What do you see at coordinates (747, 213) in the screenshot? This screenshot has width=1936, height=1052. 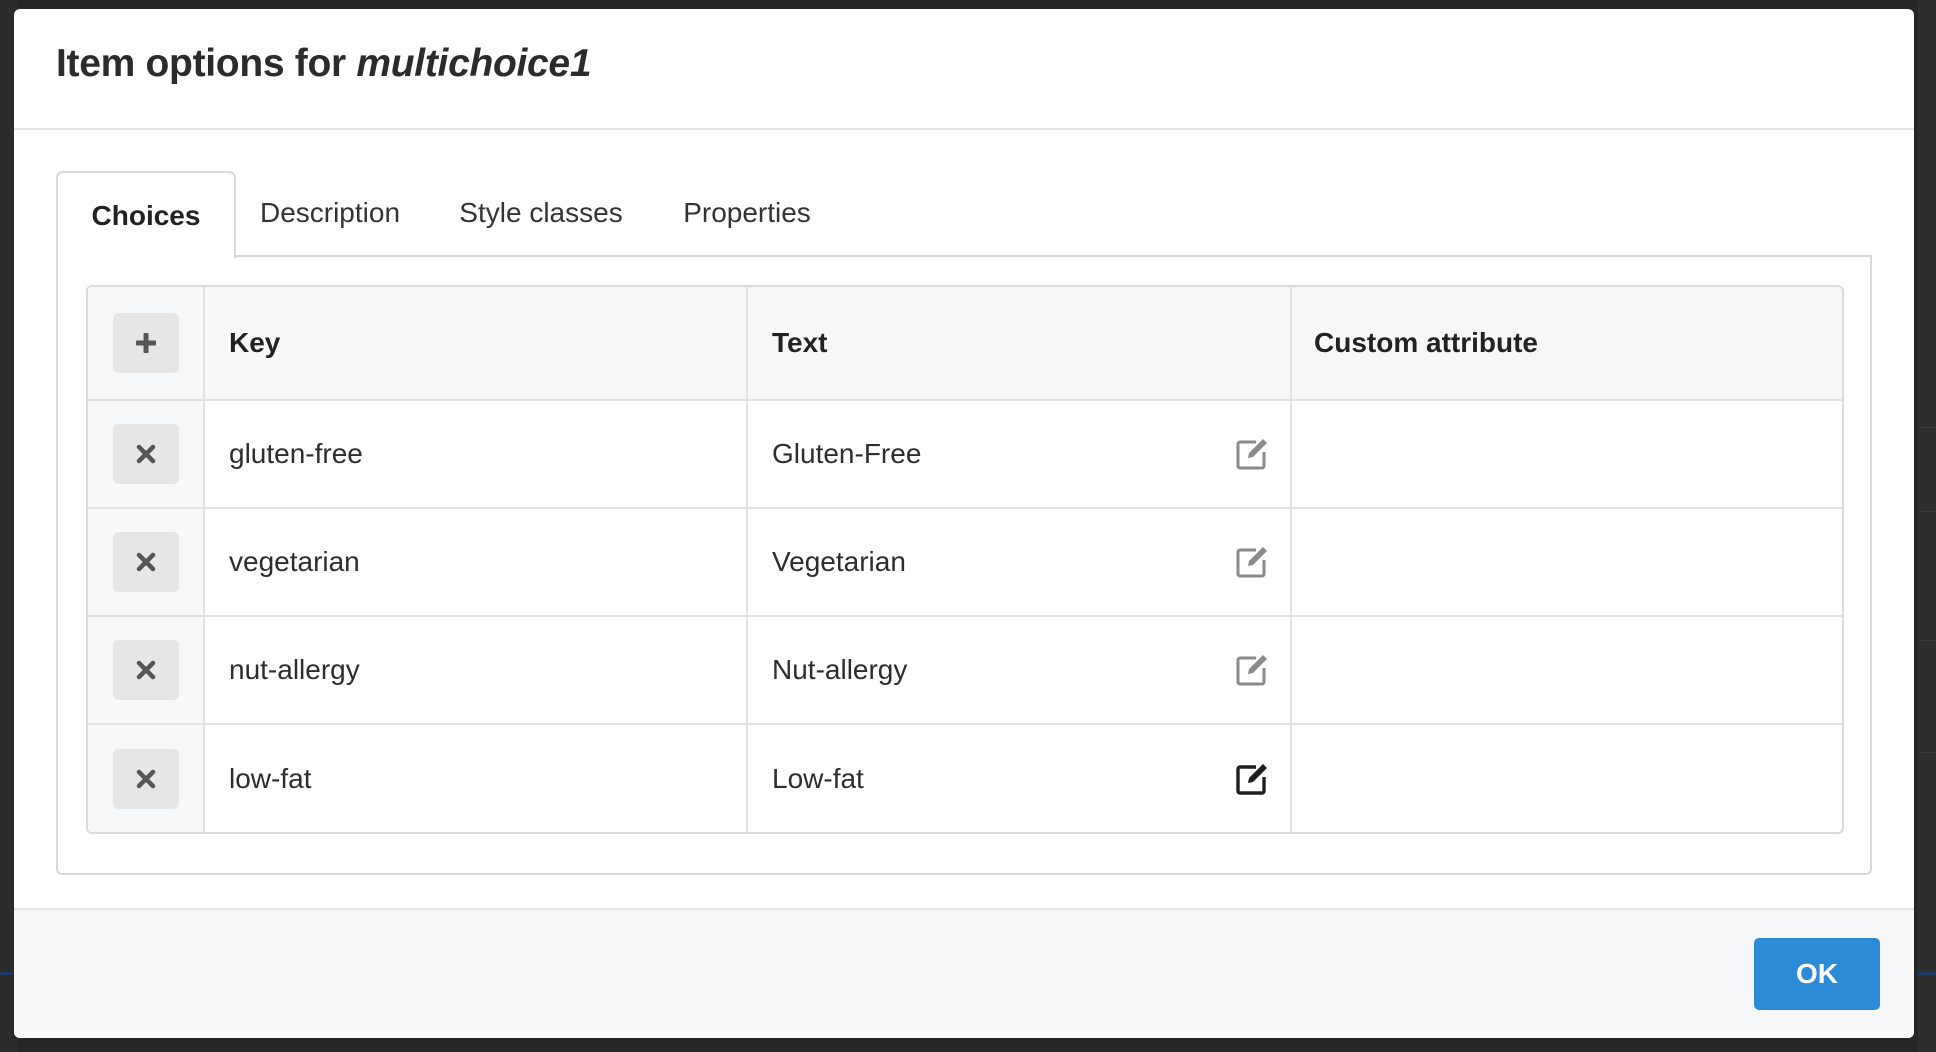 I see `tab-properties: Properties` at bounding box center [747, 213].